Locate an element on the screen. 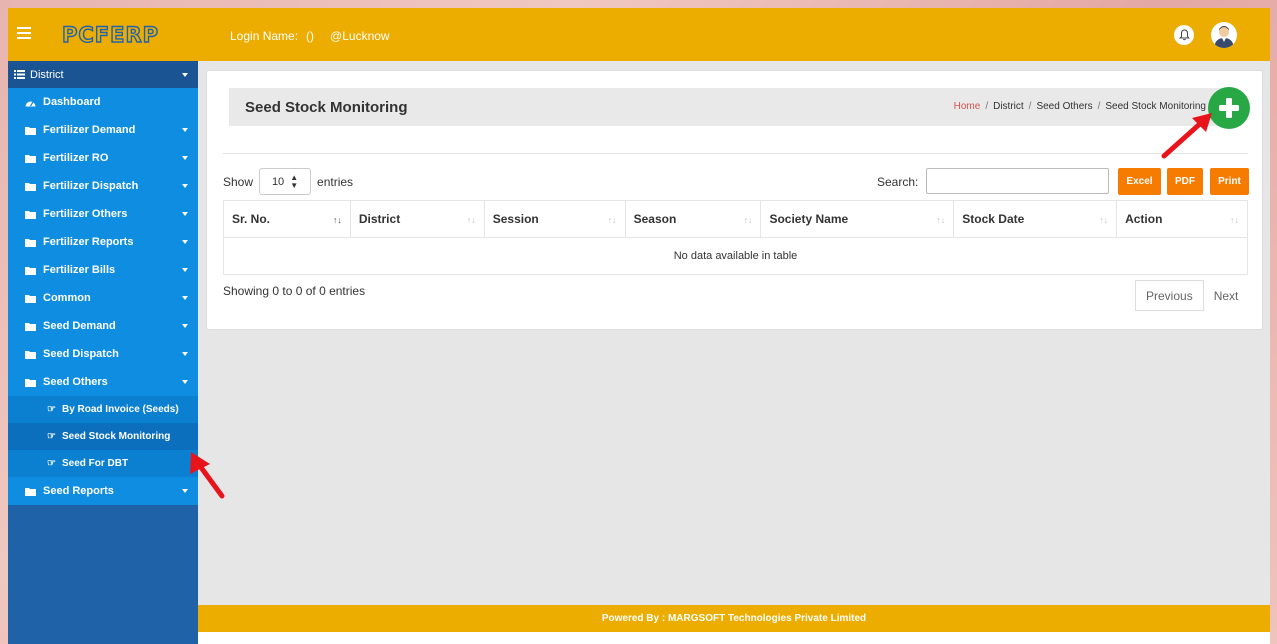  sidebar-item-label: Seed Dispatch is located at coordinates (81, 354).